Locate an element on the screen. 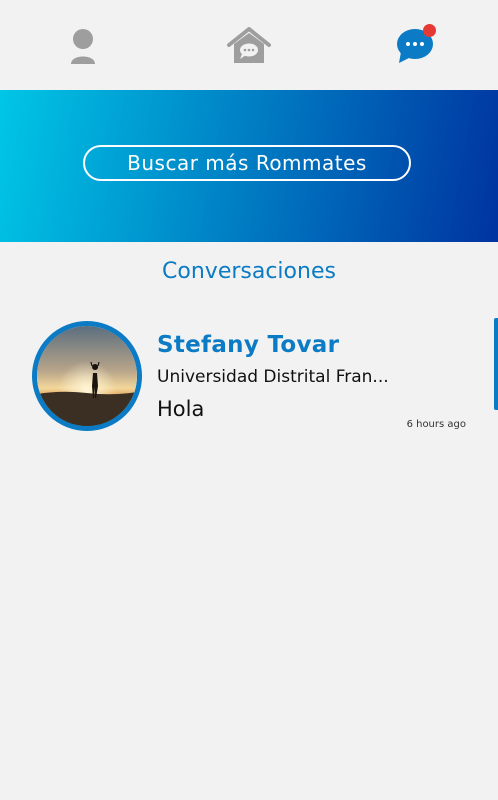 The width and height of the screenshot is (498, 800). user-icon is located at coordinates (83, 46).